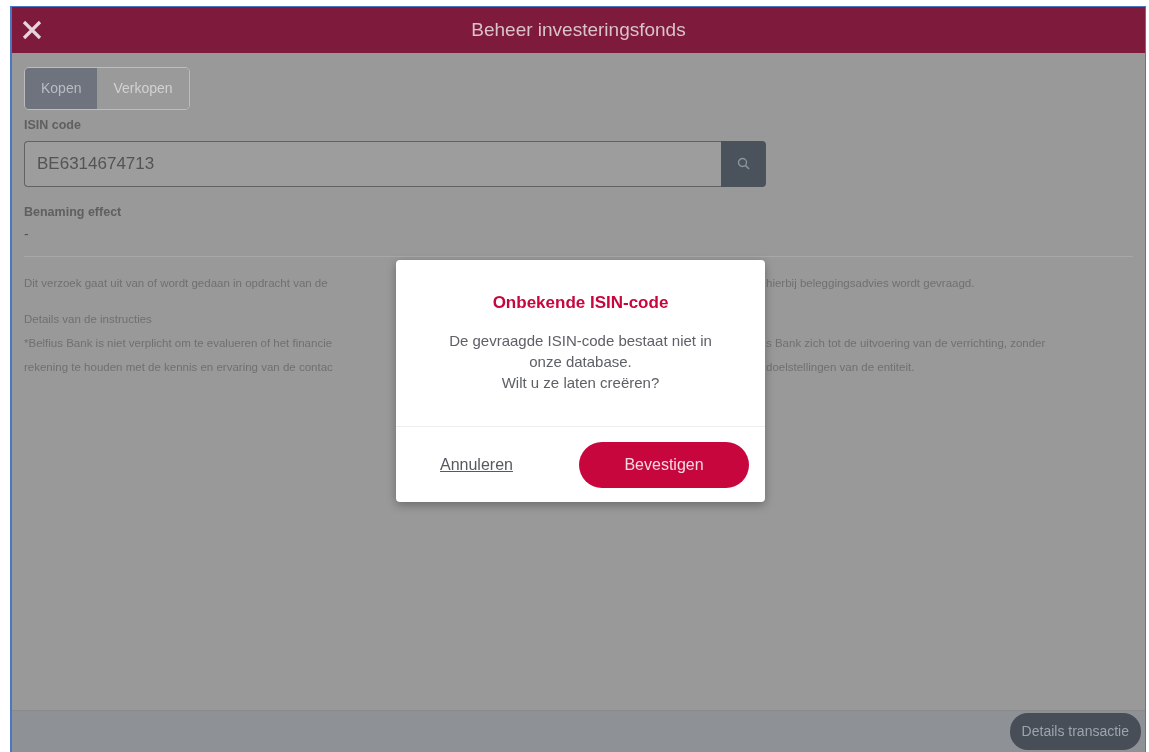 Image resolution: width=1149 pixels, height=752 pixels. Describe the element at coordinates (27, 233) in the screenshot. I see `field-value: -` at that location.